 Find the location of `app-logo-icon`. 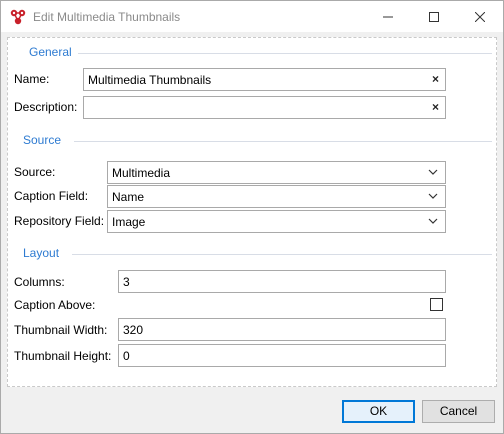

app-logo-icon is located at coordinates (18, 17).